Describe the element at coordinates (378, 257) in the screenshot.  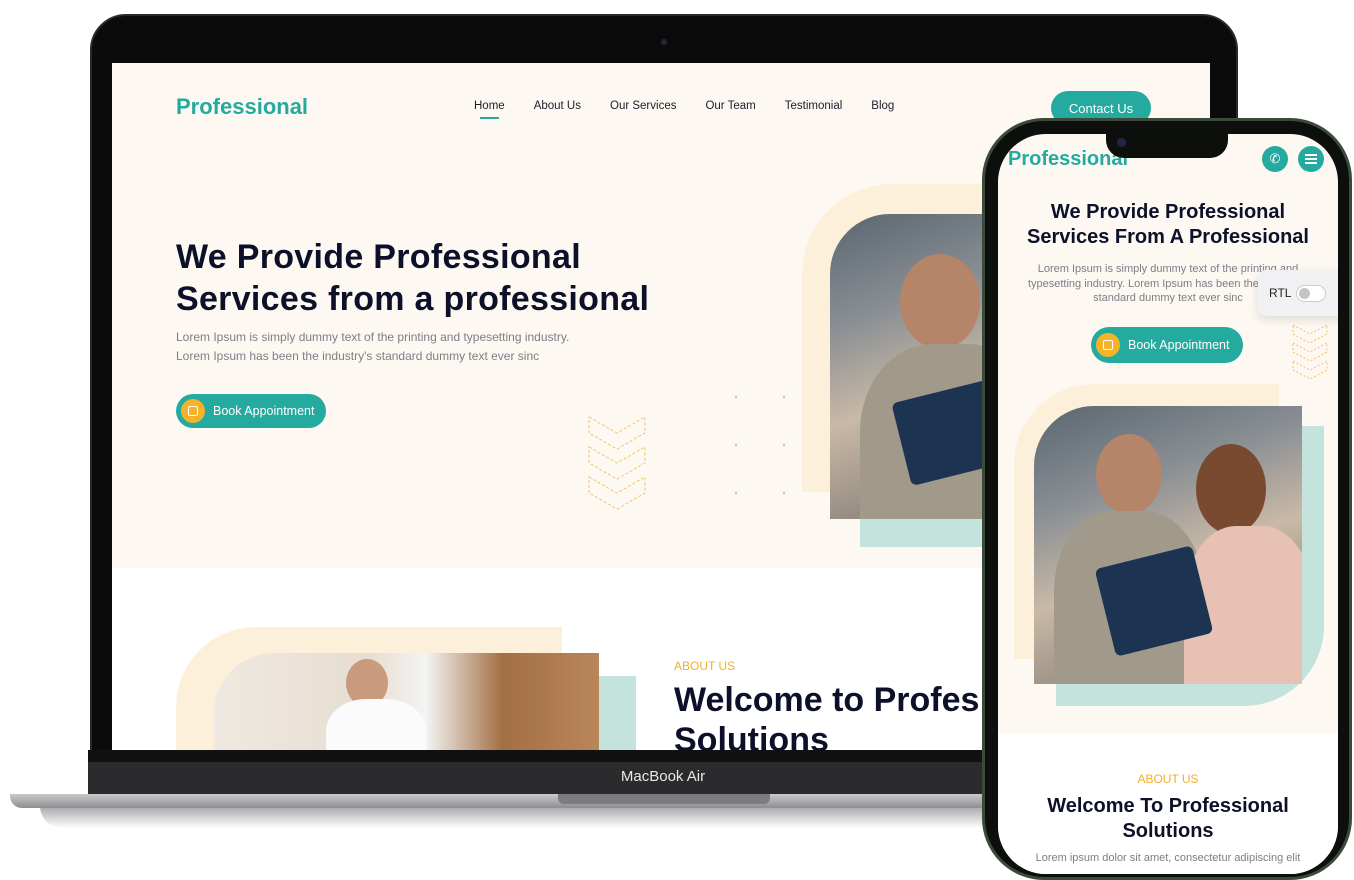
I see `hero-title-line-1: We Provide Professional` at that location.